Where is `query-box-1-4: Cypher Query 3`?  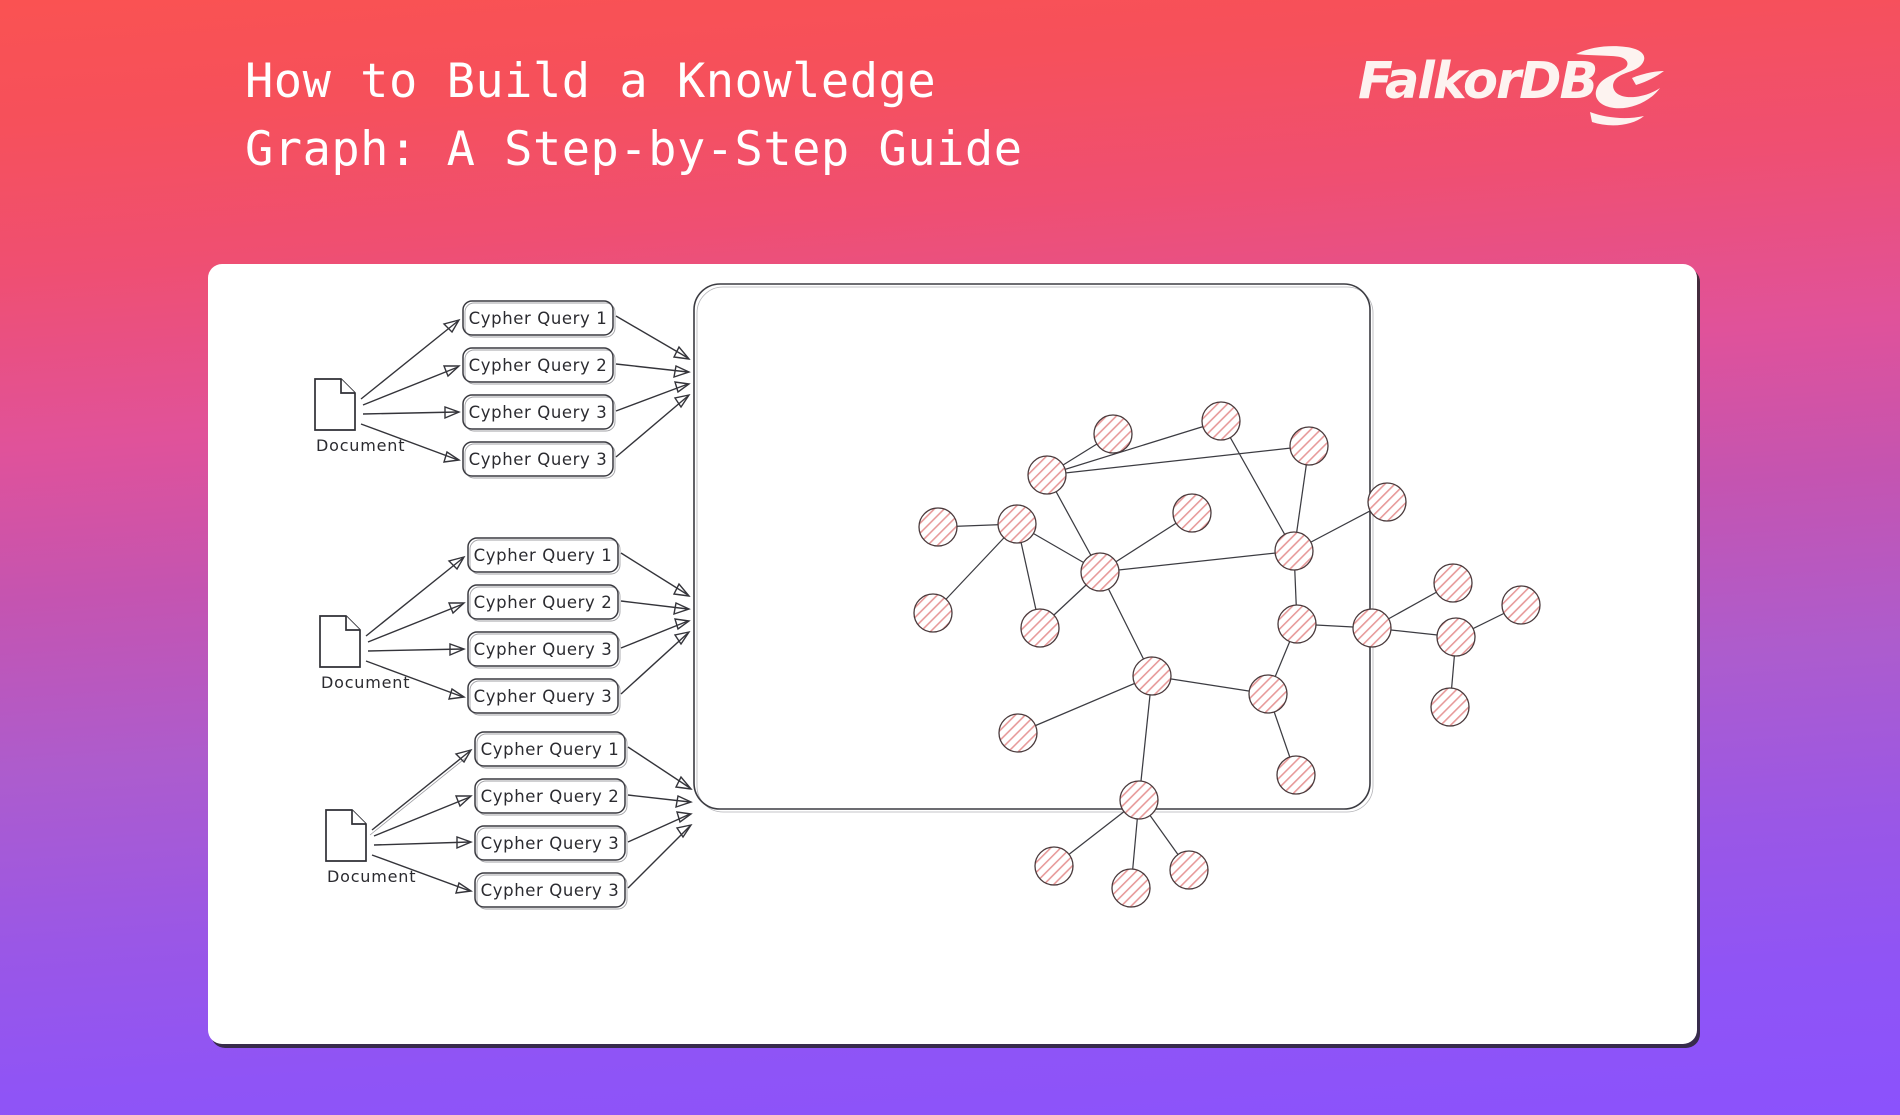 query-box-1-4: Cypher Query 3 is located at coordinates (539, 460).